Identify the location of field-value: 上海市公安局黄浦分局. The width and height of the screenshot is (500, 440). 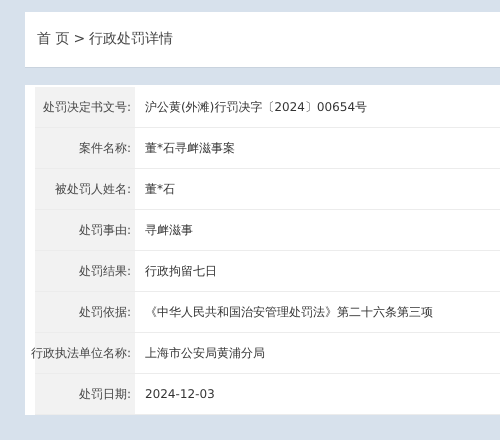
(204, 353).